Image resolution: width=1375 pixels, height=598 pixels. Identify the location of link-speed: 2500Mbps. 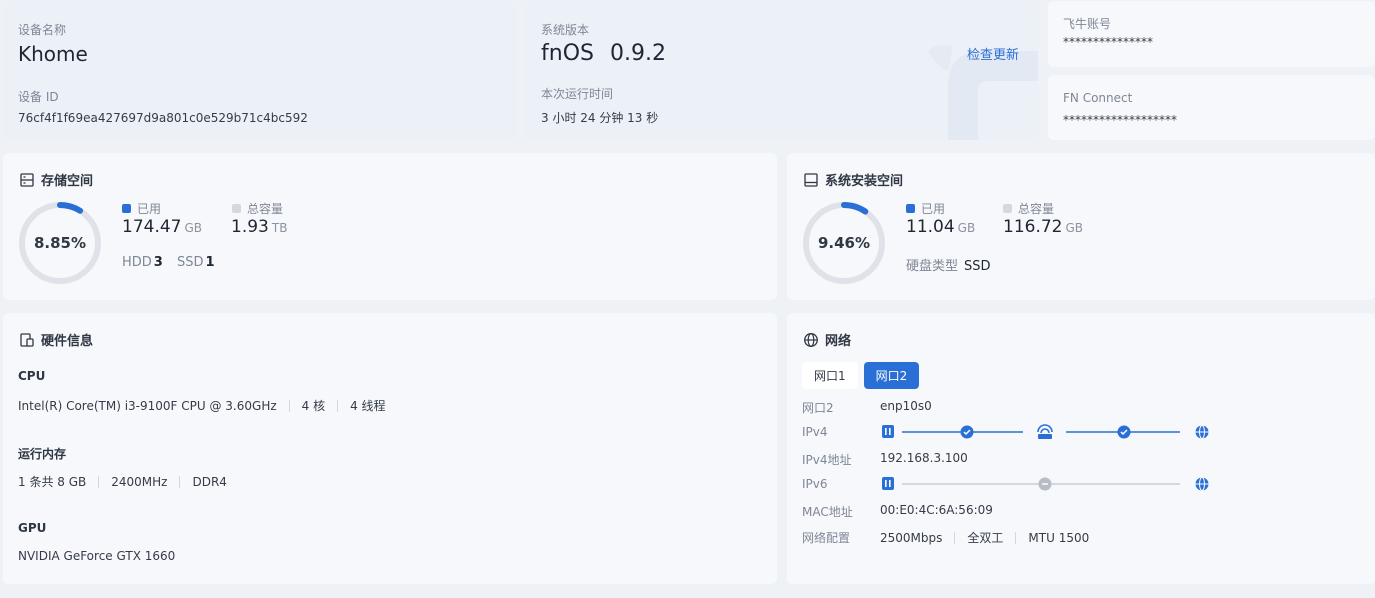
(911, 537).